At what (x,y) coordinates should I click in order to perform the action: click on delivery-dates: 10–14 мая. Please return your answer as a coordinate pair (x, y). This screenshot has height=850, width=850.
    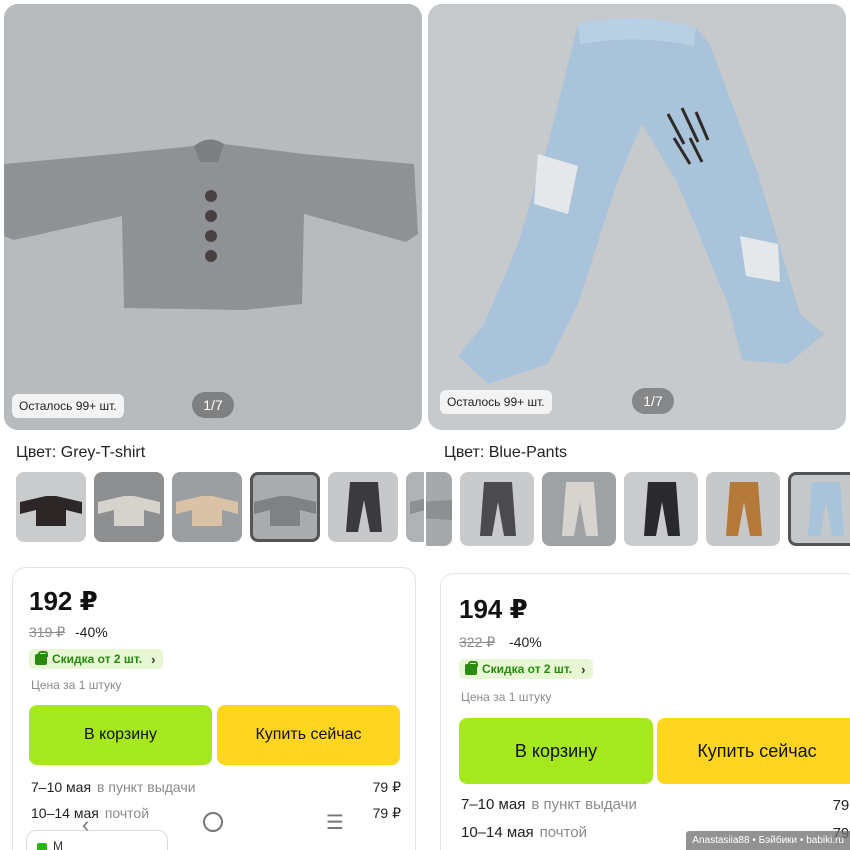
    Looking at the image, I should click on (497, 832).